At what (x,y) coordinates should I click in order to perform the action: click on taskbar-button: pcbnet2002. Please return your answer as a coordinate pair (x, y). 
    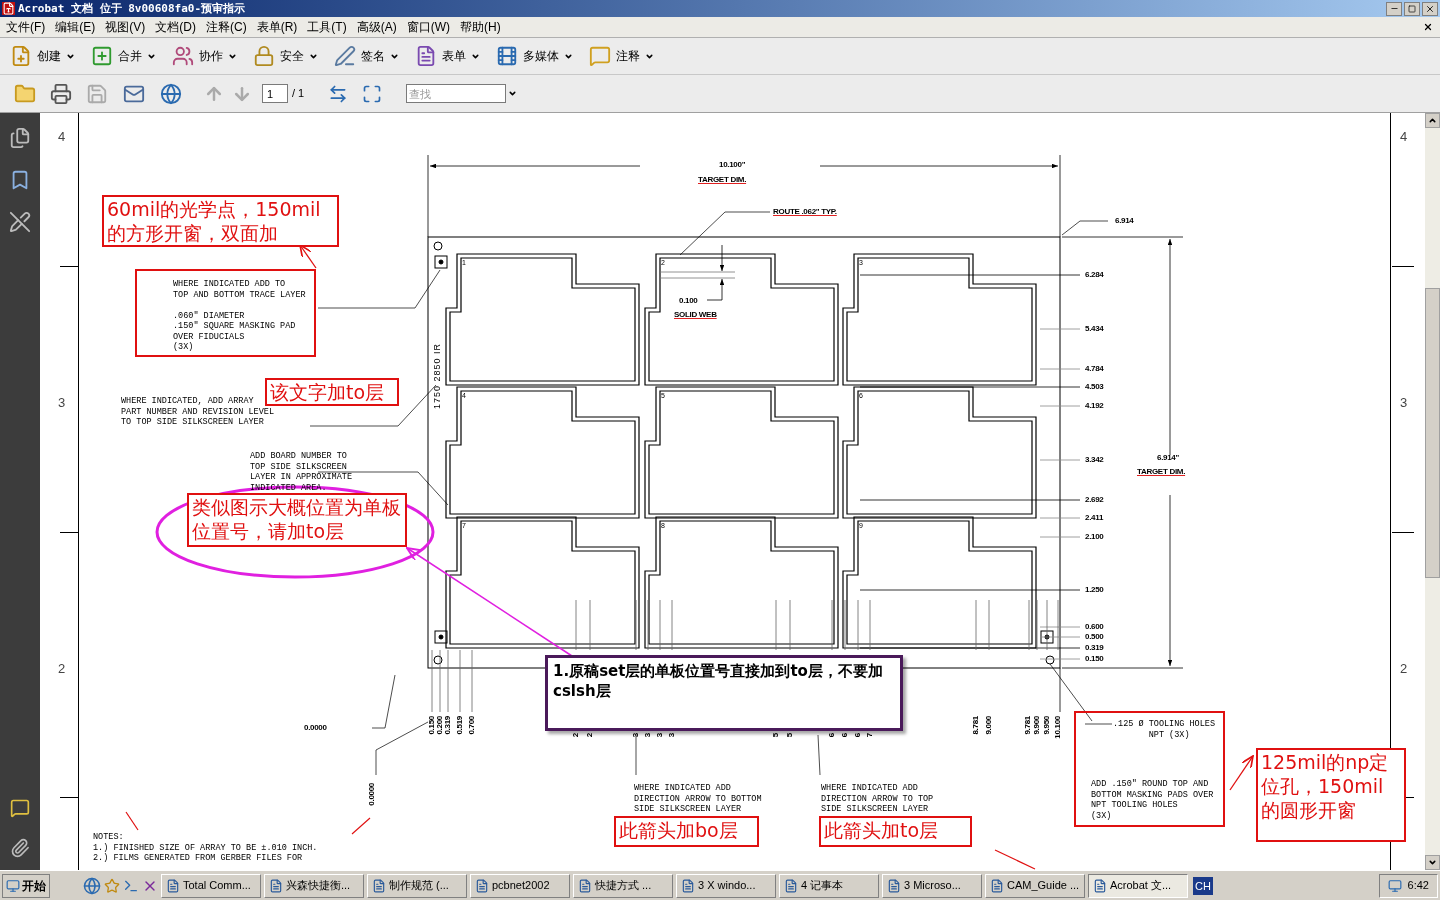
    Looking at the image, I should click on (520, 885).